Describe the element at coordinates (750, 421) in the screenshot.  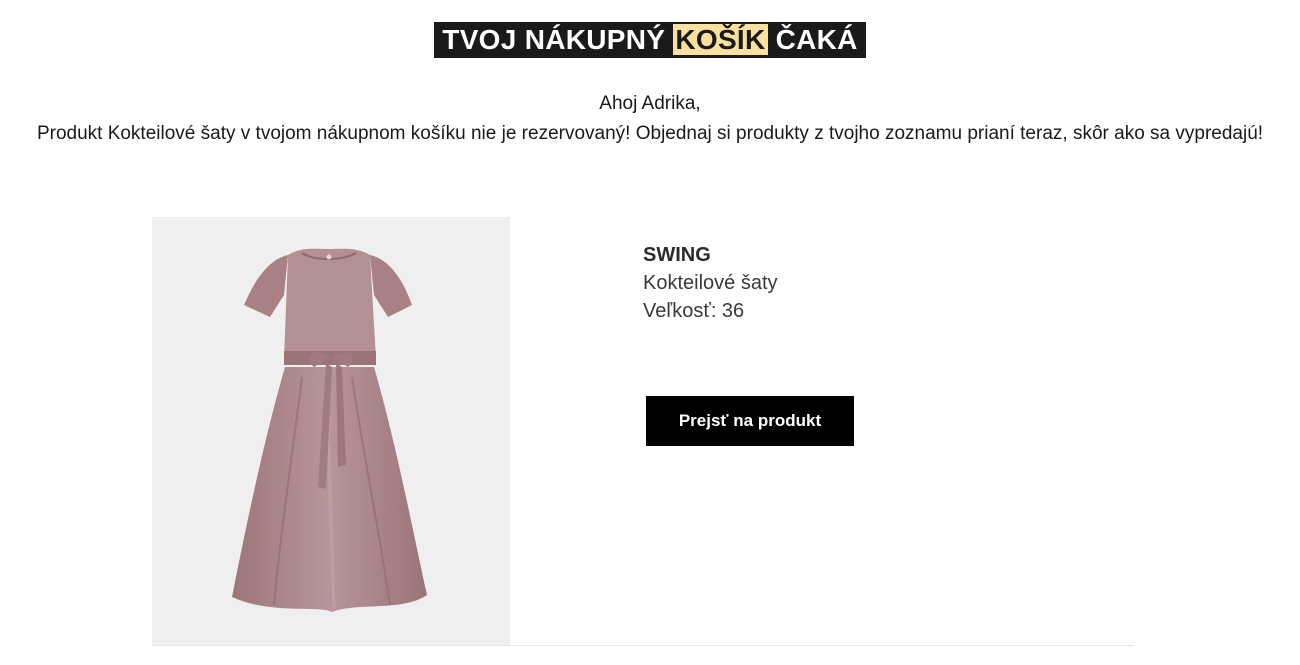
I see `go-to-product-button: Prejsť na produkt` at that location.